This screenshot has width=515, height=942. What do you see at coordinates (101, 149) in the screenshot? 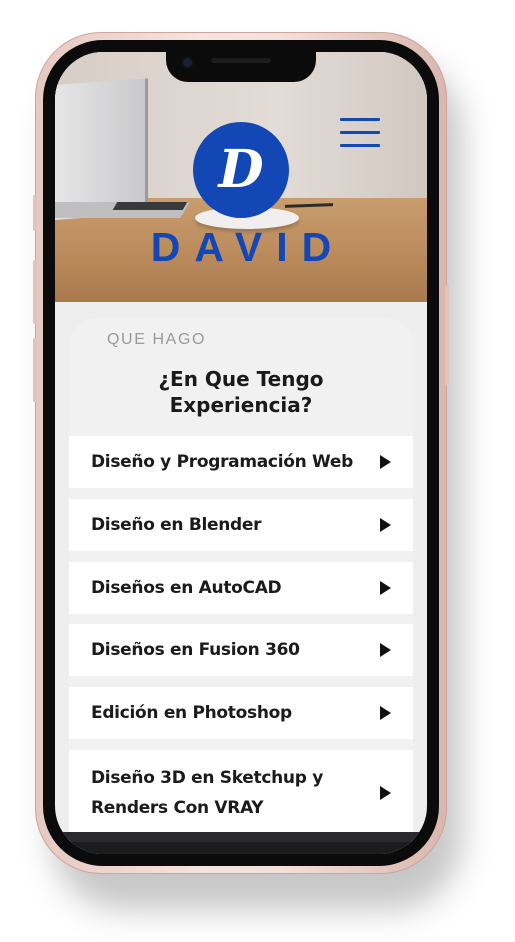
I see `laptop-image` at bounding box center [101, 149].